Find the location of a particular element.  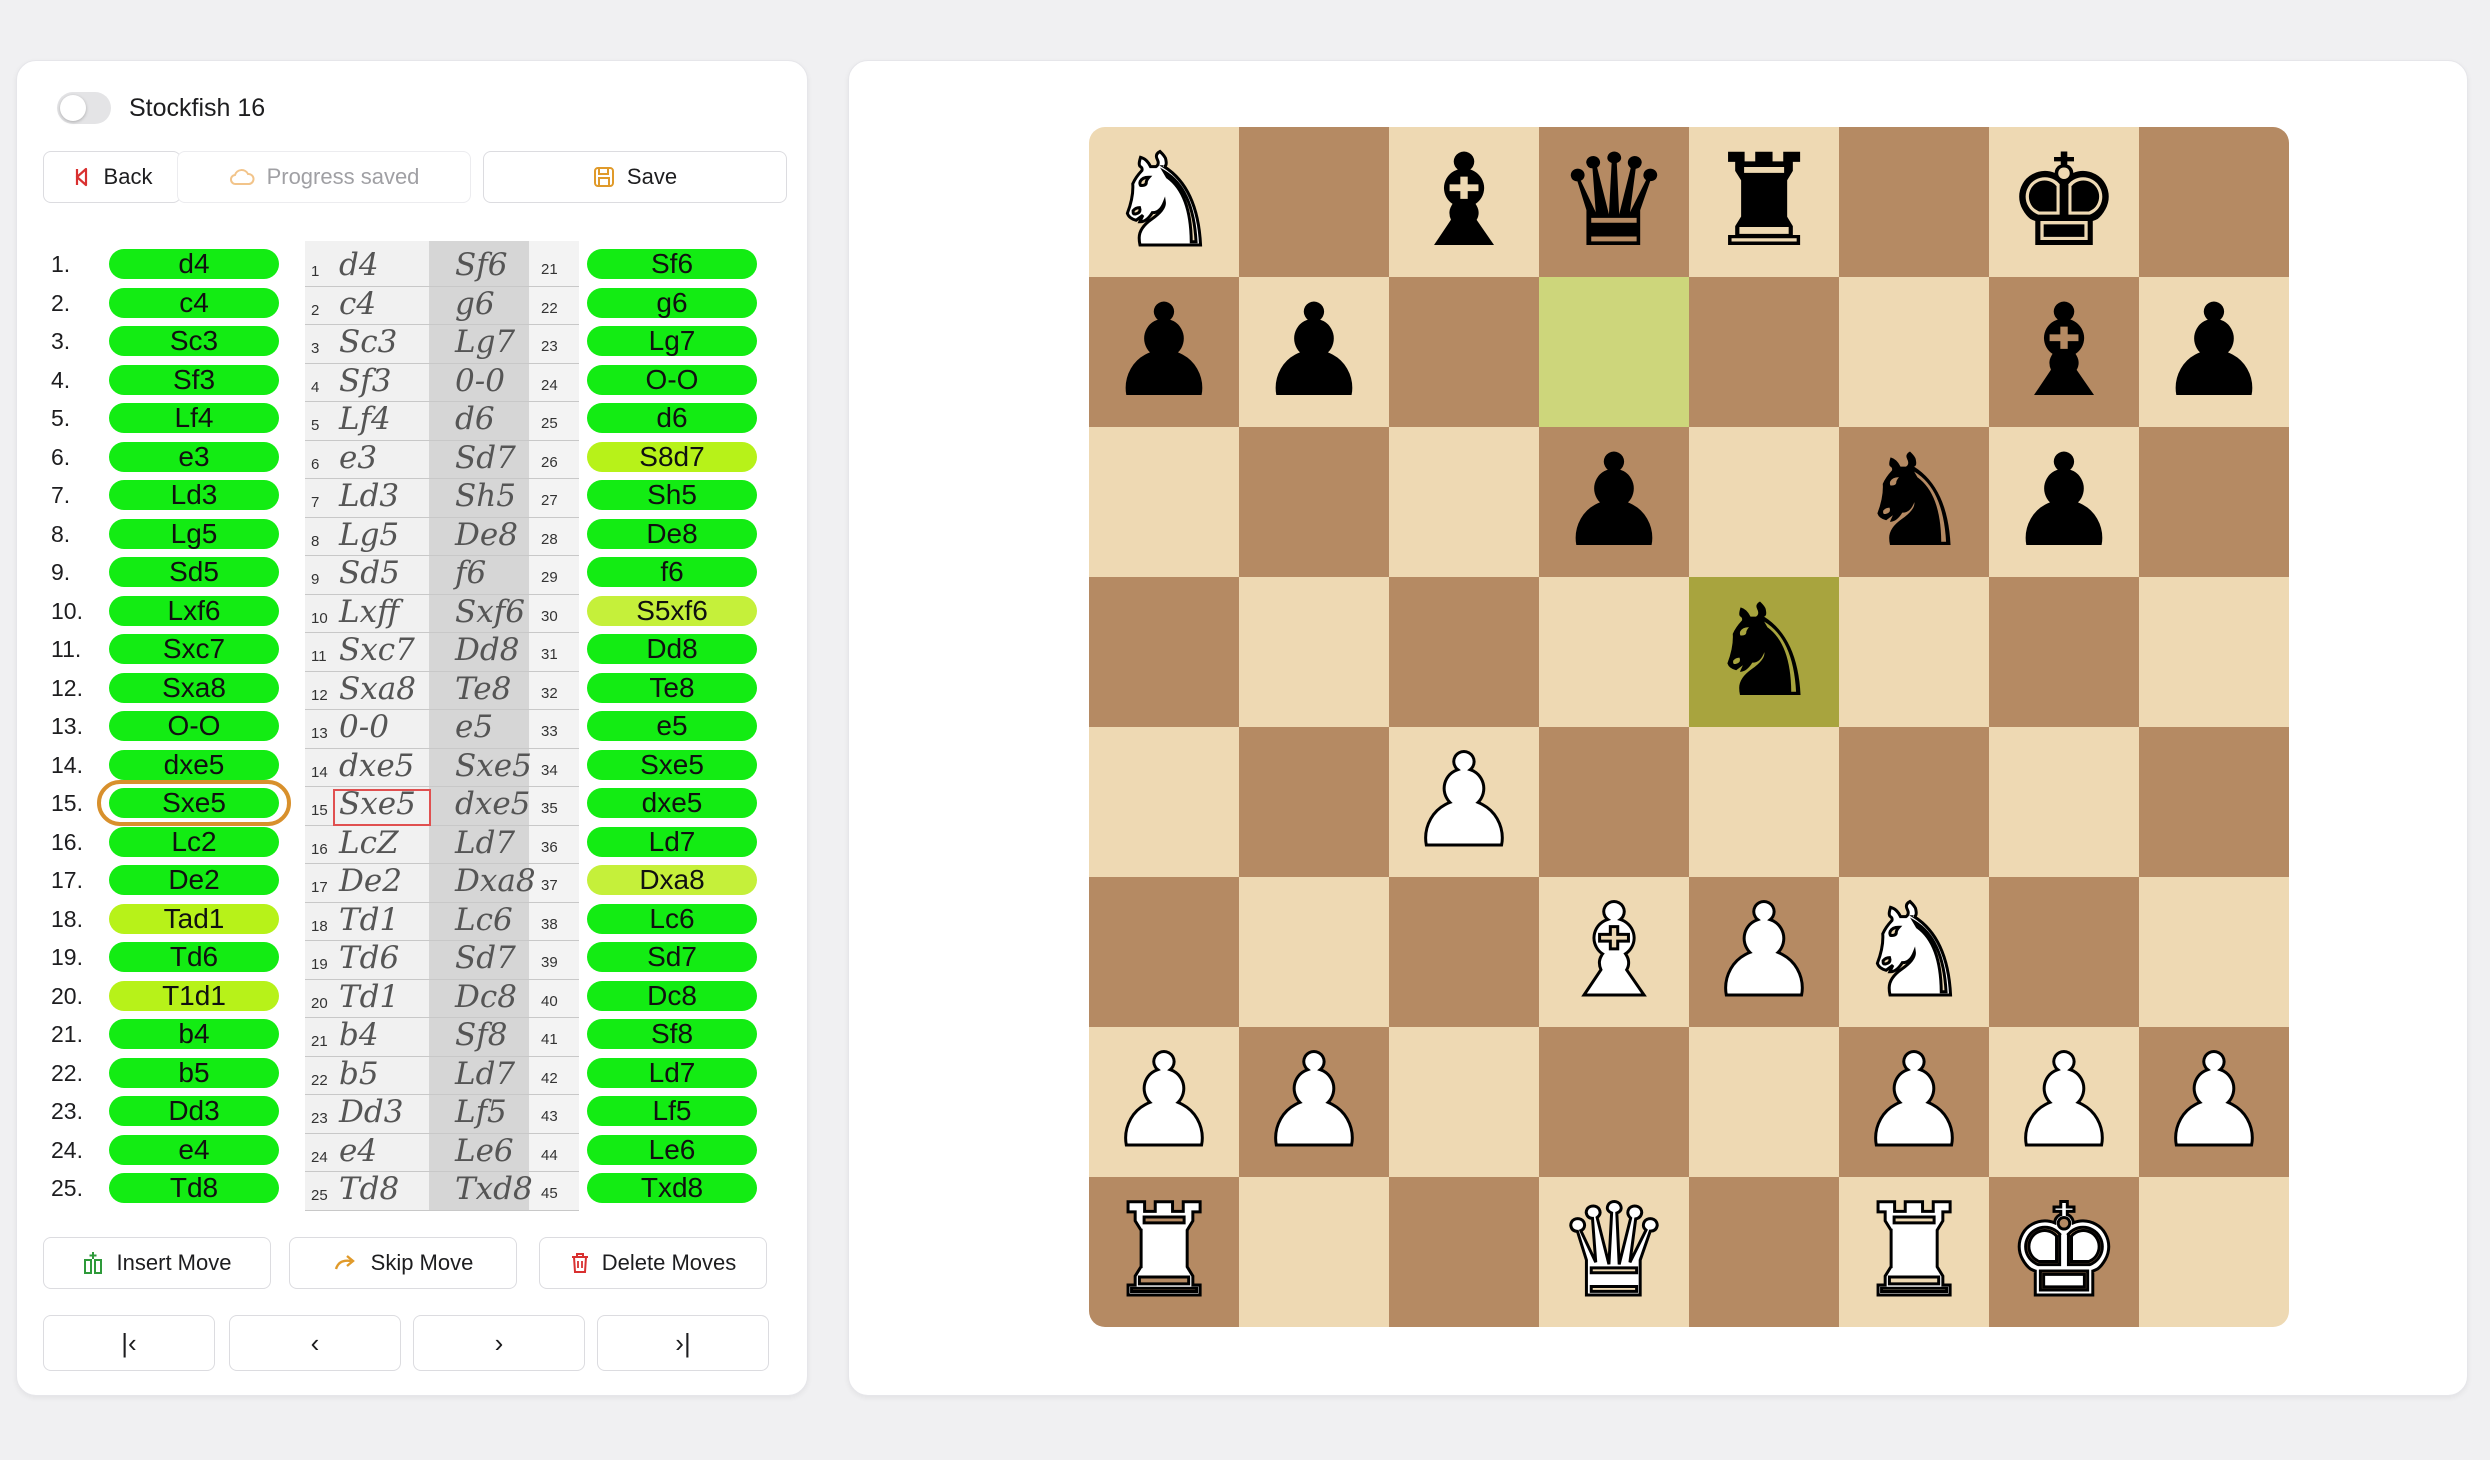

first-move-button: |‹ is located at coordinates (129, 1343).